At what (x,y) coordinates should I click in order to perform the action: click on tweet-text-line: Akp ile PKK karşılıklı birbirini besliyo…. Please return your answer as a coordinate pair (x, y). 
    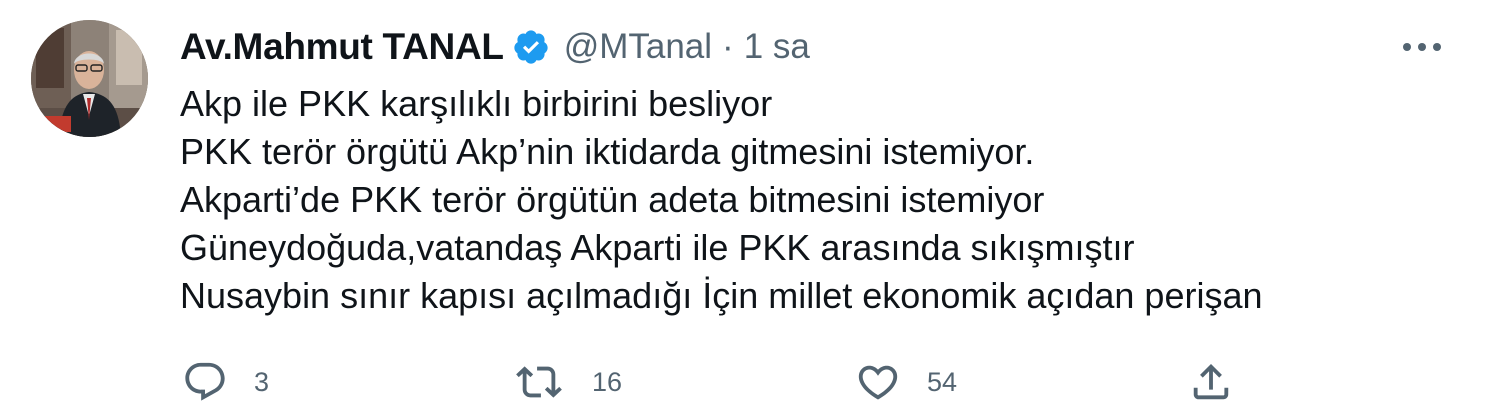
    Looking at the image, I should click on (476, 103).